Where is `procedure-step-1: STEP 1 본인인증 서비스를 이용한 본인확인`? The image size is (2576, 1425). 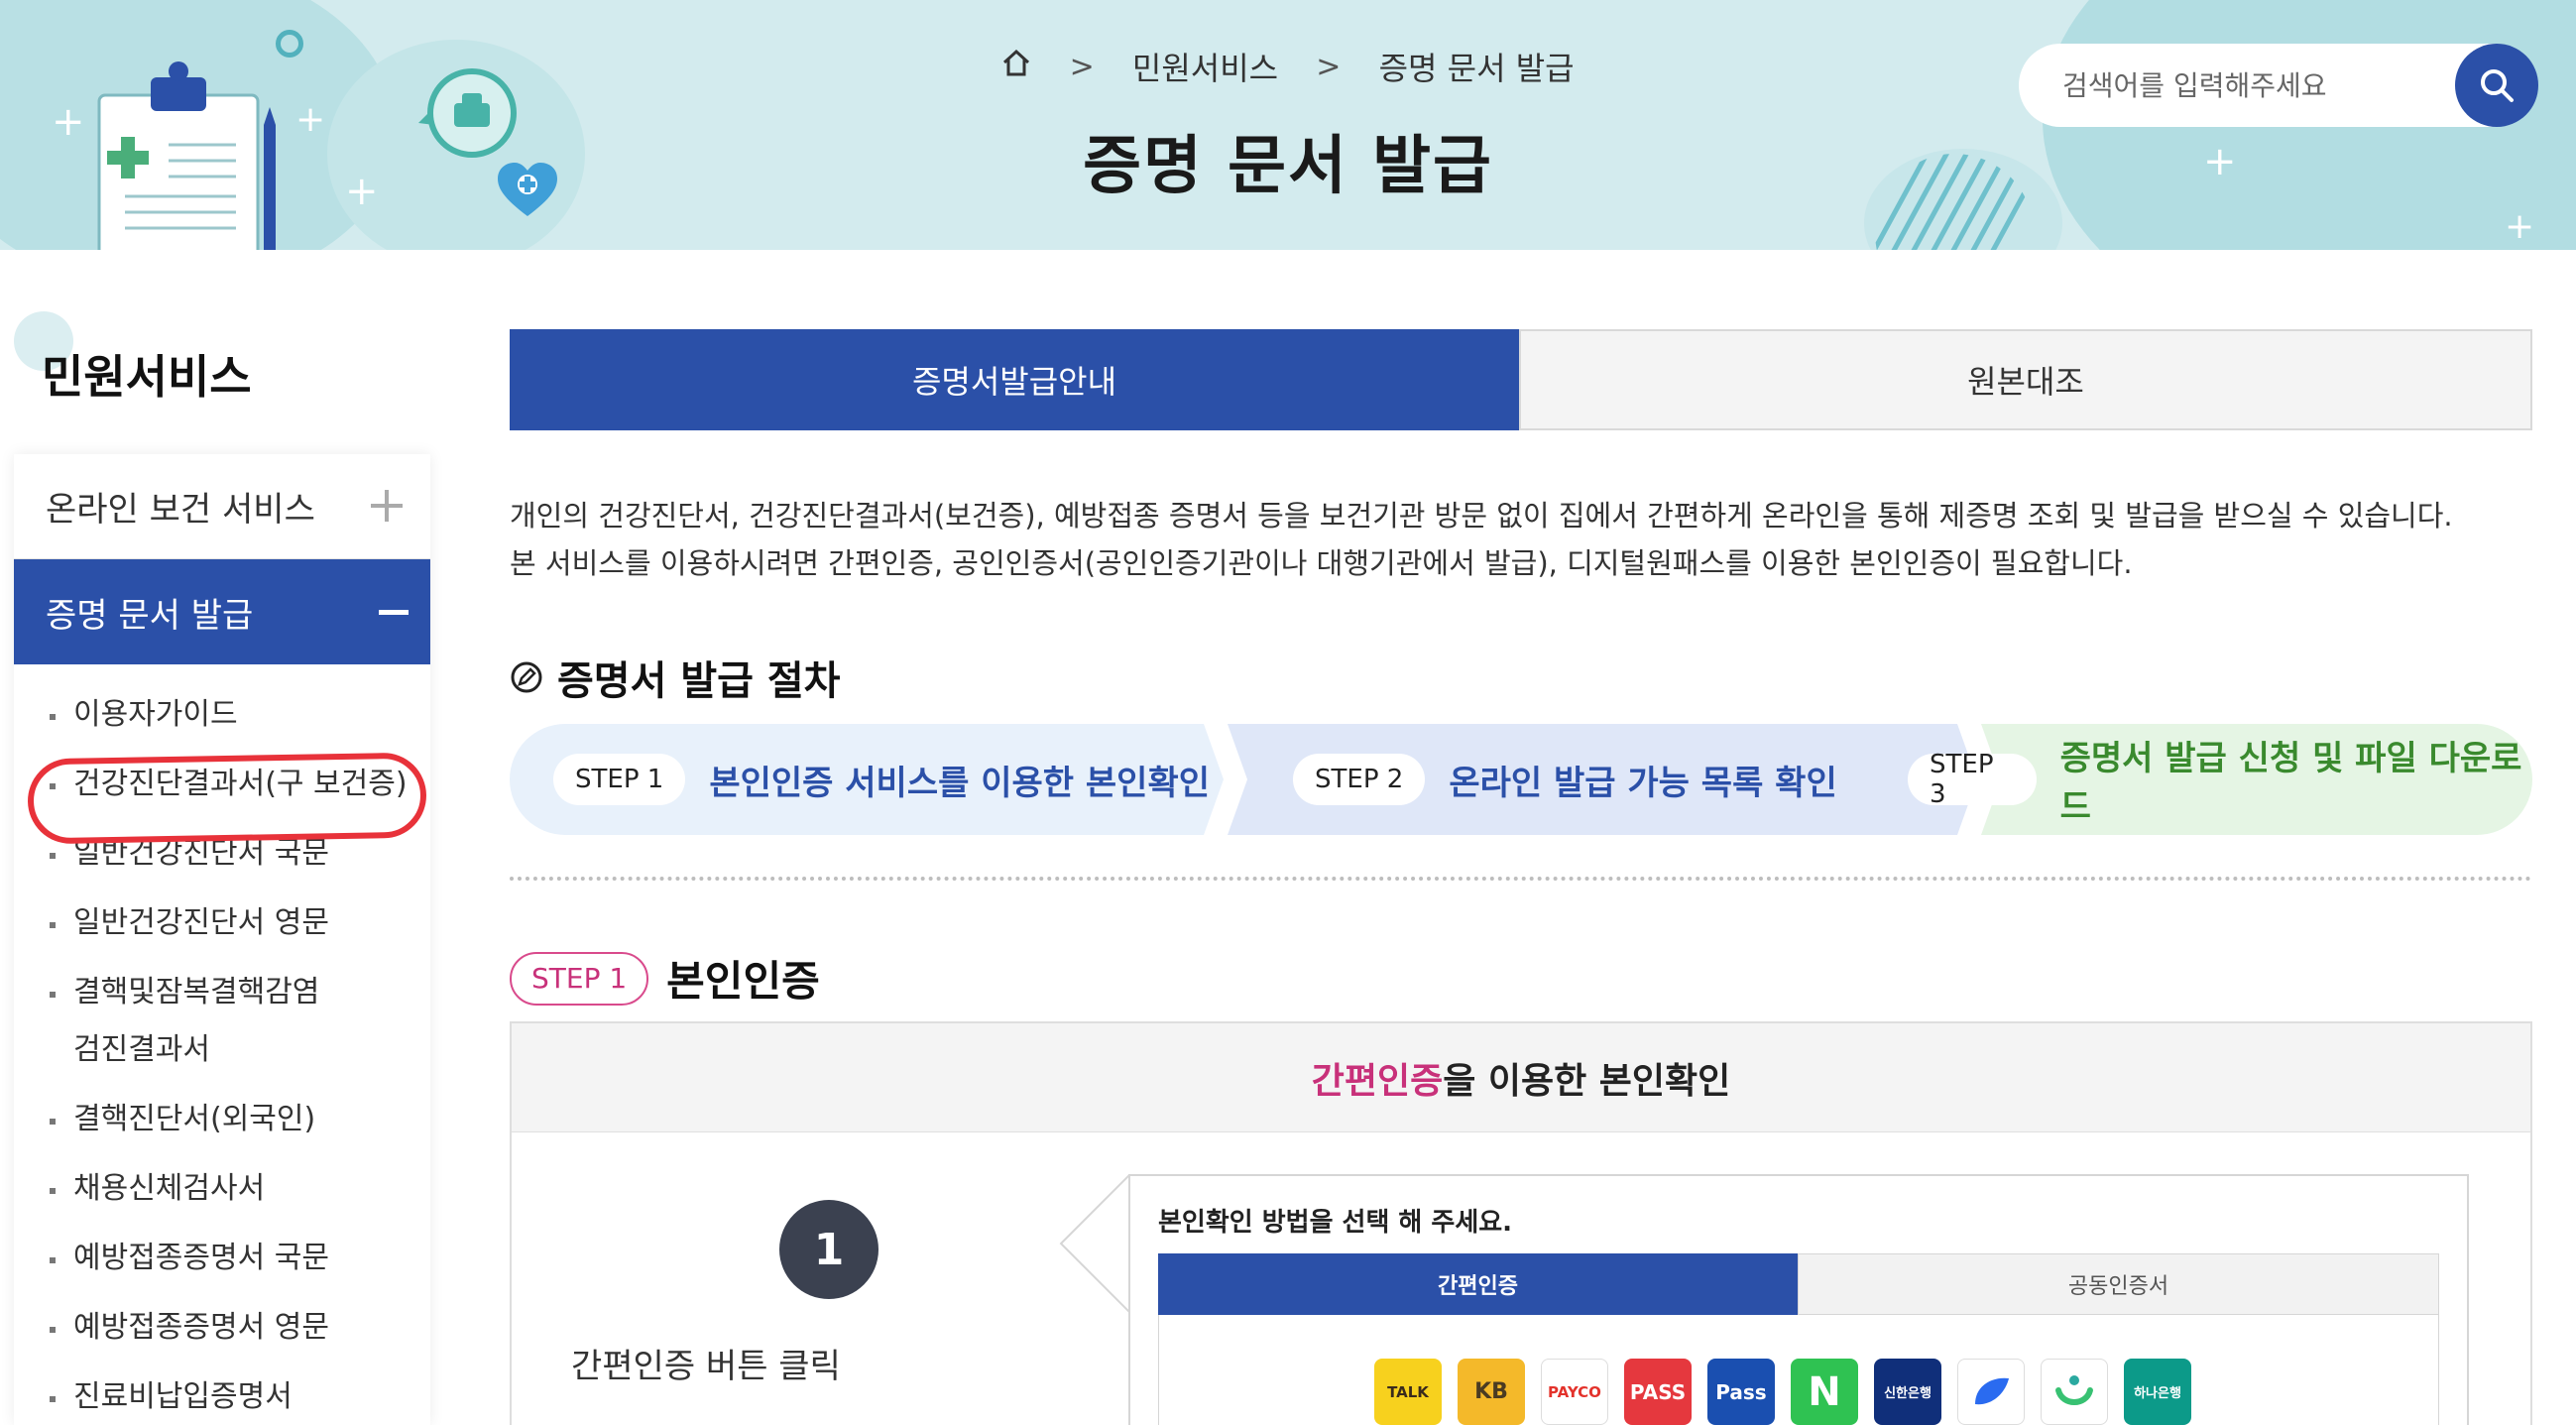 procedure-step-1: STEP 1 본인인증 서비스를 이용한 본인확인 is located at coordinates (882, 779).